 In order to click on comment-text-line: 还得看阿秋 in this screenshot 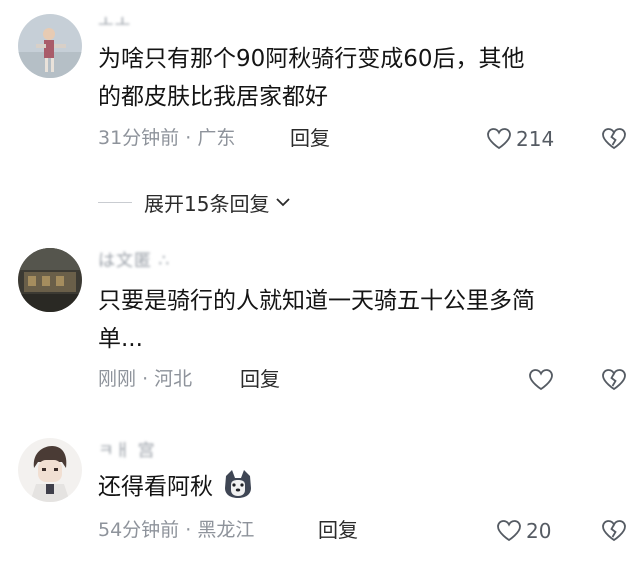, I will do `click(155, 487)`.